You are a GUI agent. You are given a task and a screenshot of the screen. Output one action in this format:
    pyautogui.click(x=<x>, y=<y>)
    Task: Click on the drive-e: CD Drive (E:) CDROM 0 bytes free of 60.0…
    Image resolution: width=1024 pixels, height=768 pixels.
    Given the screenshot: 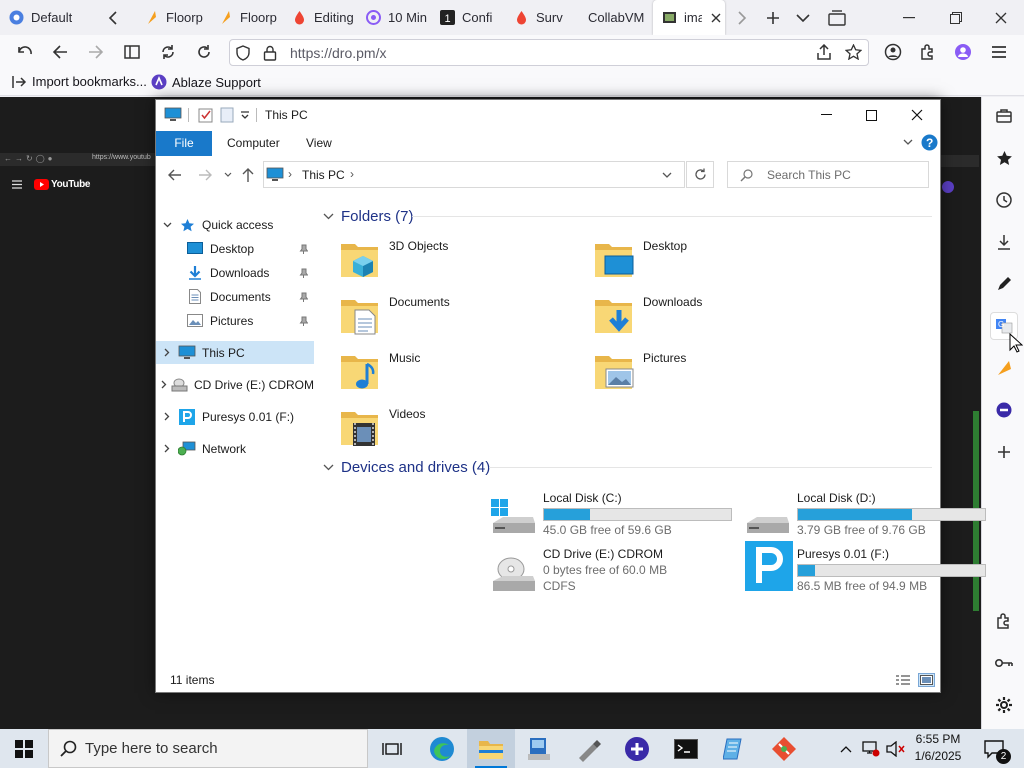 What is the action you would take?
    pyautogui.click(x=616, y=575)
    